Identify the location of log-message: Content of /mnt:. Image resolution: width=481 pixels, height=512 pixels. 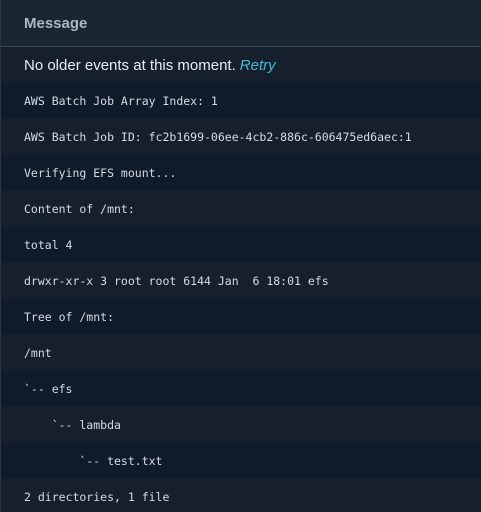
(79, 209).